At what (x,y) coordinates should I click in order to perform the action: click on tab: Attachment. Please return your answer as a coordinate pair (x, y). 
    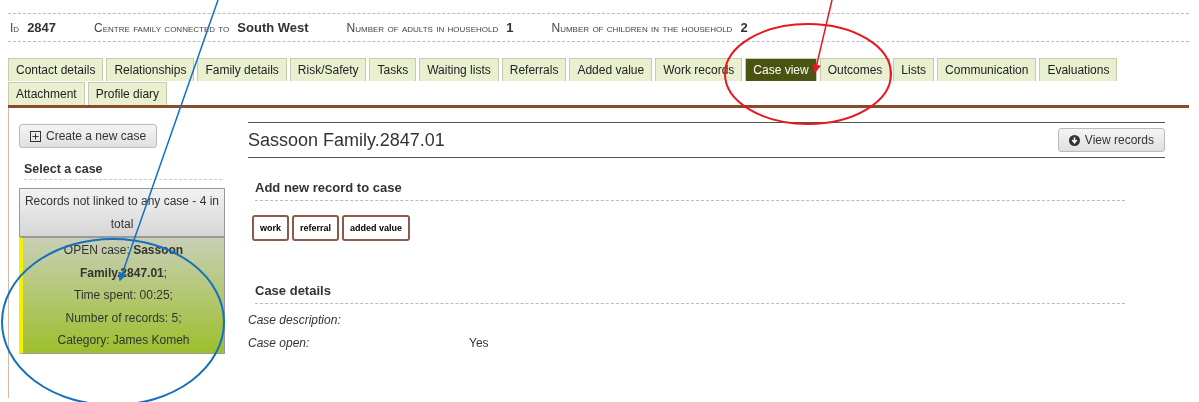
    Looking at the image, I should click on (46, 93).